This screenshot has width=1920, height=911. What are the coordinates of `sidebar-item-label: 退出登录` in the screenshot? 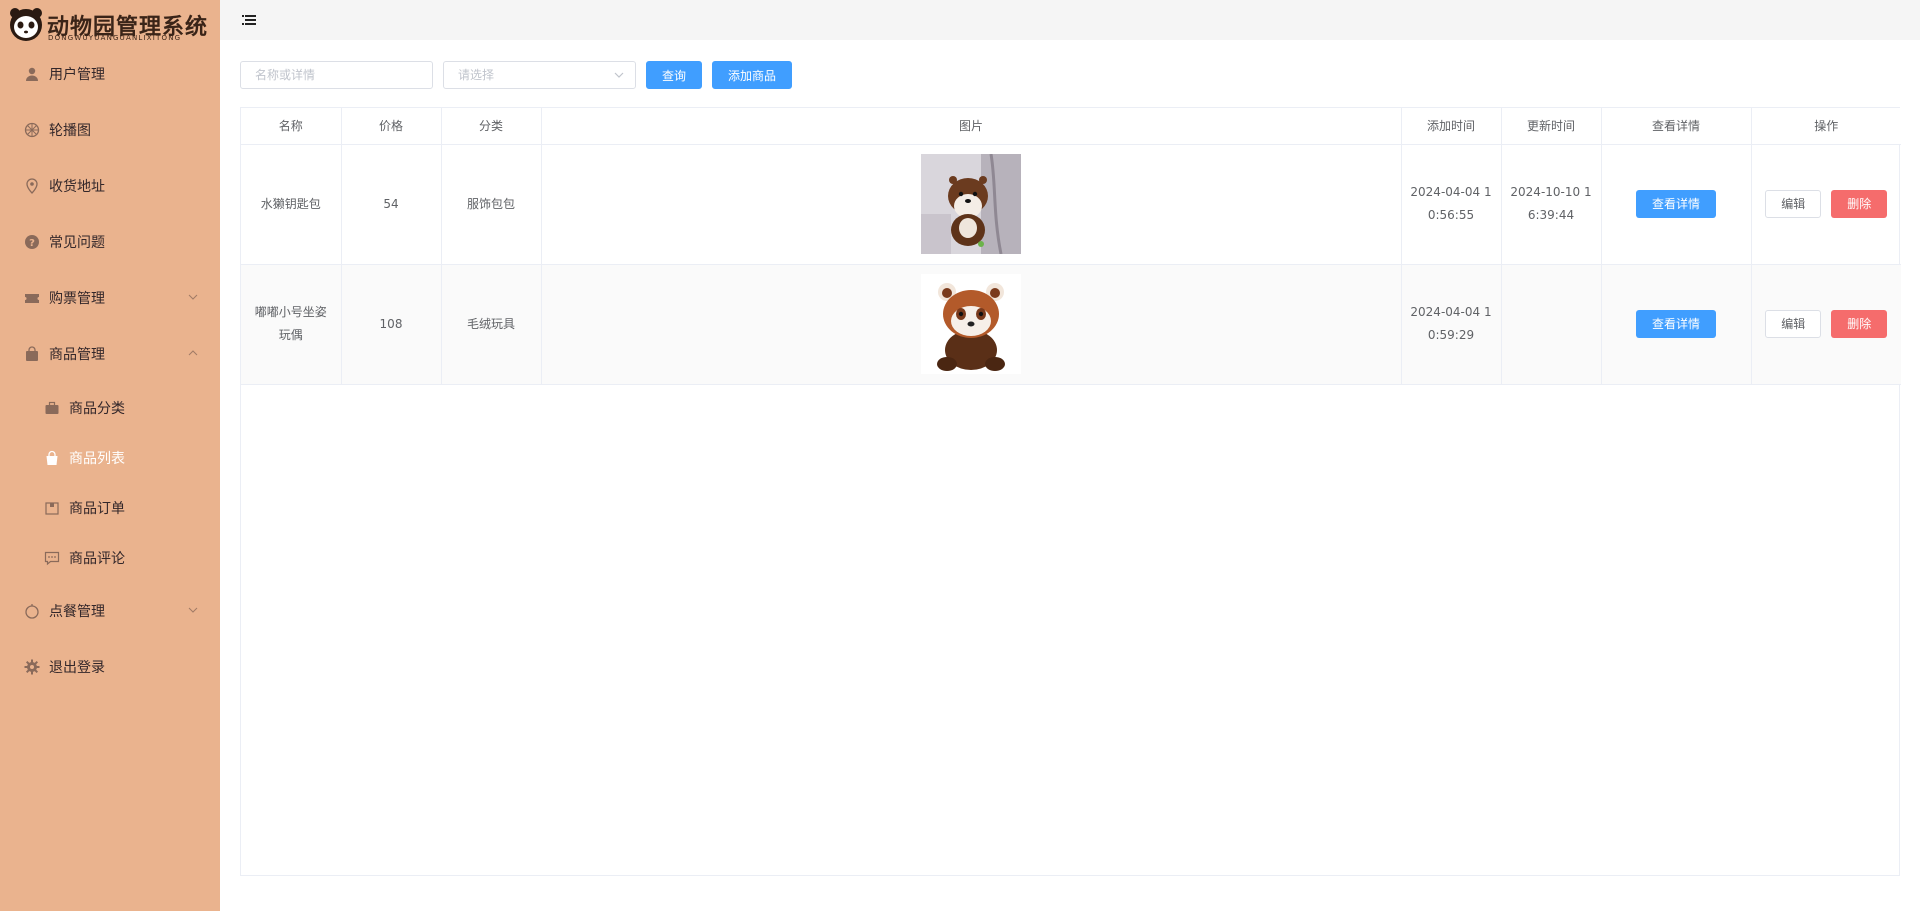 It's located at (77, 668).